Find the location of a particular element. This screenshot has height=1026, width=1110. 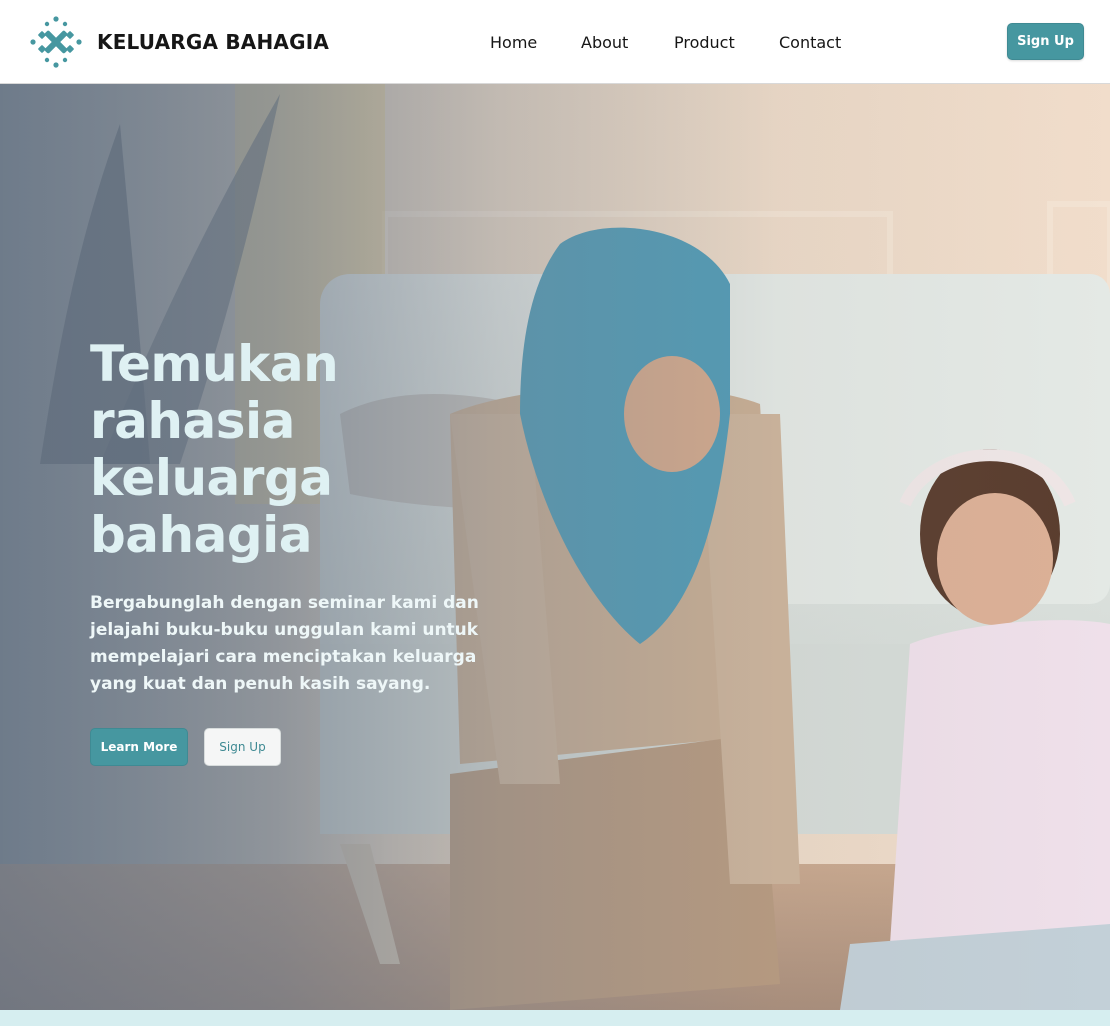

brand: KELUARGA BAHAGIA is located at coordinates (179, 42).